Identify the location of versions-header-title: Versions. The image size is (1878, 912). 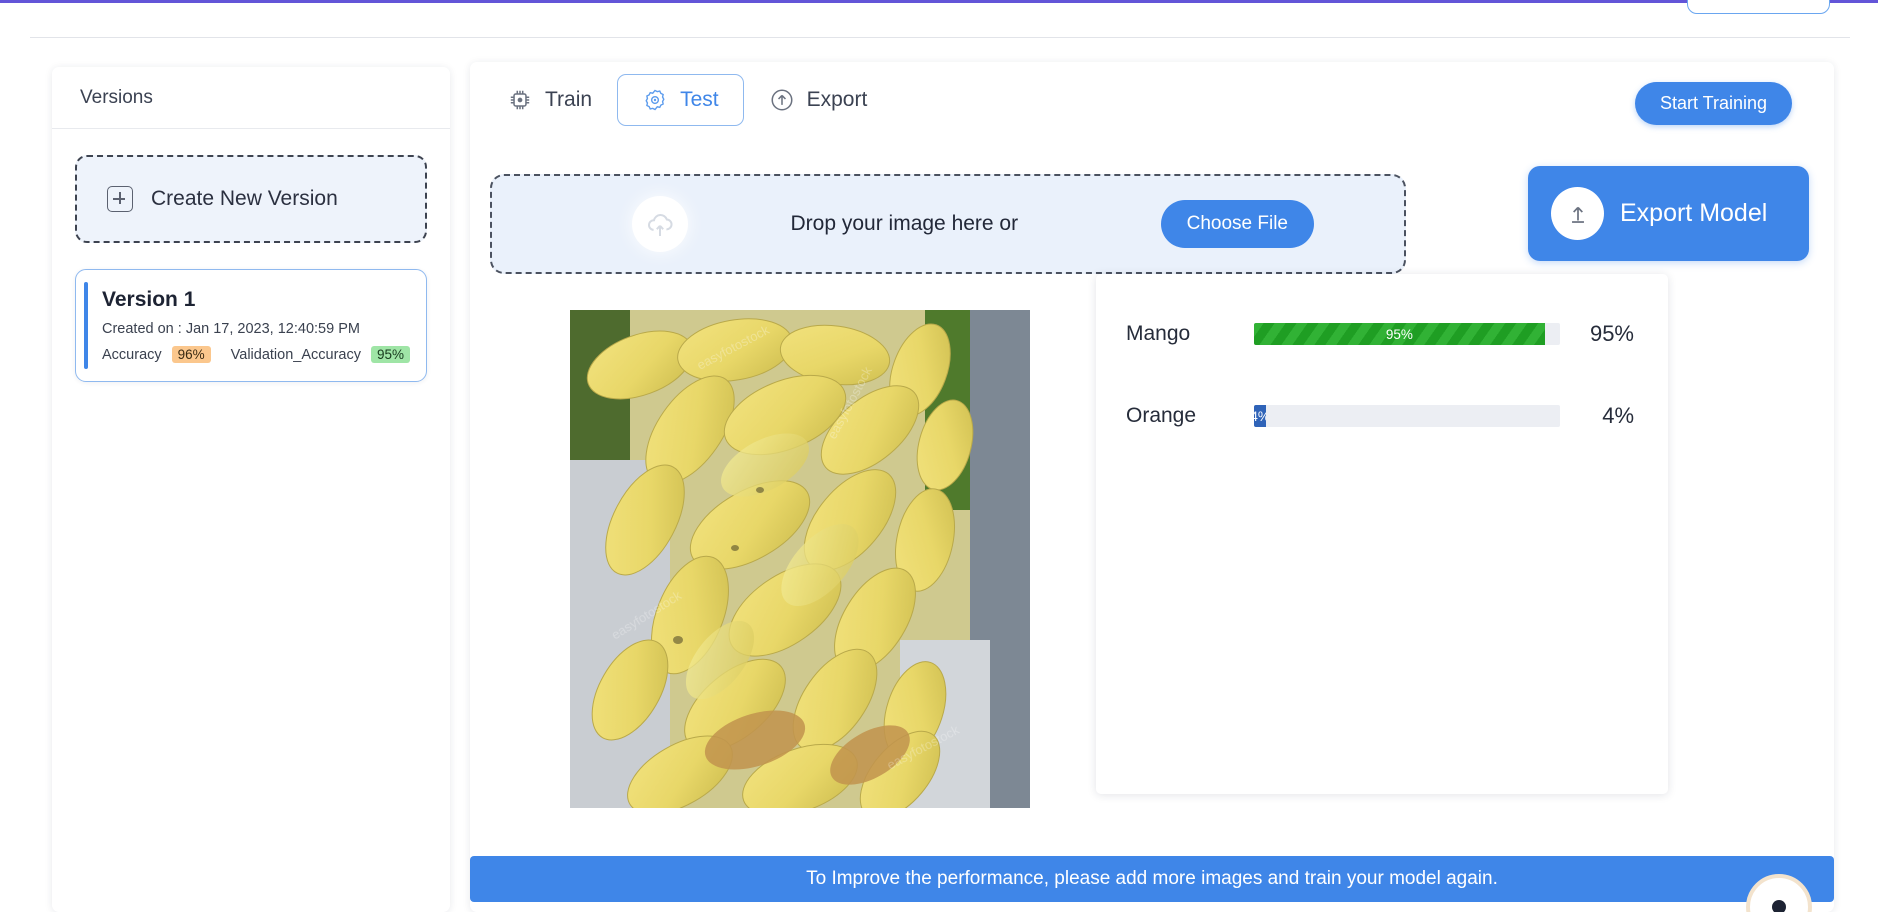
(116, 97).